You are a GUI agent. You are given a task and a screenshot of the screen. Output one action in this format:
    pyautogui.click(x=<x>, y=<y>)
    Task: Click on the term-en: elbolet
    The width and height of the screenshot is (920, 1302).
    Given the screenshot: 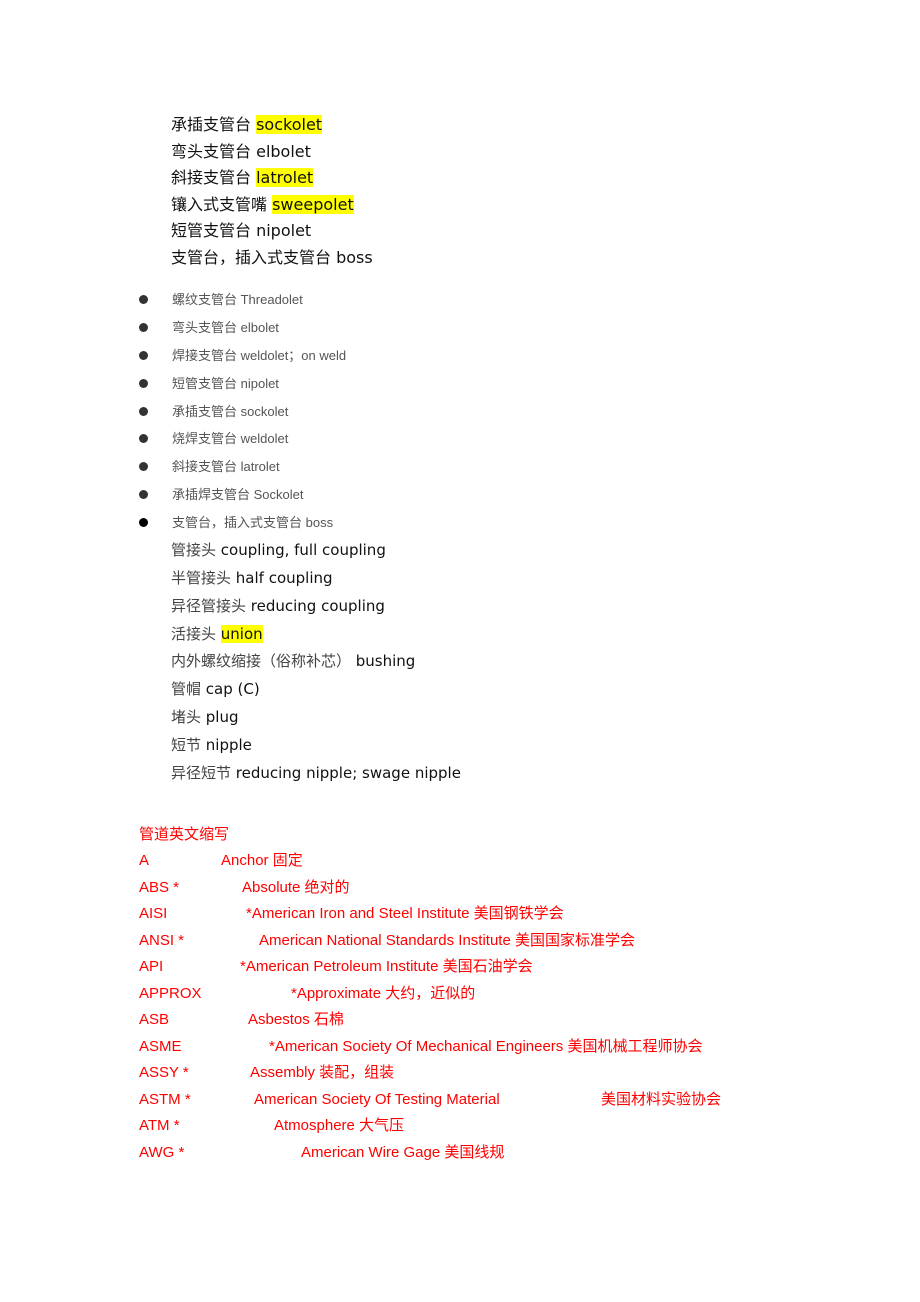 What is the action you would take?
    pyautogui.click(x=283, y=151)
    